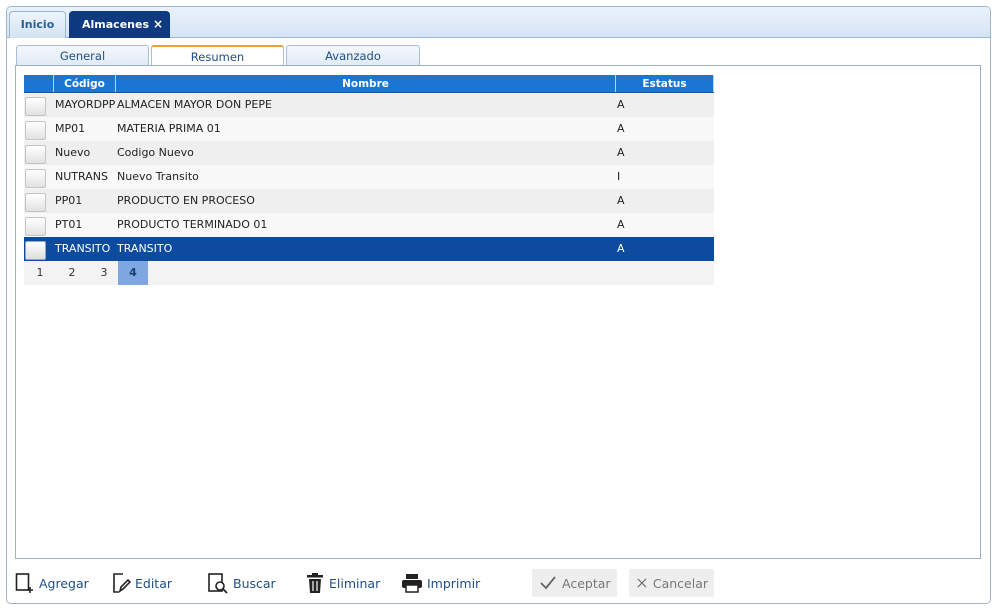  What do you see at coordinates (192, 224) in the screenshot?
I see `cell-nombre: PRODUCTO TERMINADO 01` at bounding box center [192, 224].